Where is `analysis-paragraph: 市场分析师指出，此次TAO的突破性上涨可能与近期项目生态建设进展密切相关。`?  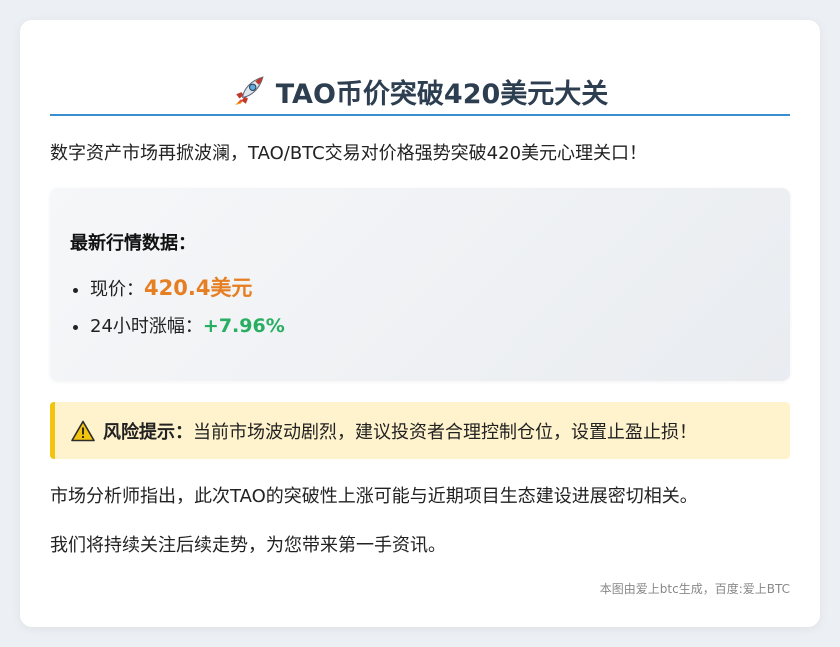
analysis-paragraph: 市场分析师指出，此次TAO的突破性上涨可能与近期项目生态建设进展密切相关。 is located at coordinates (374, 496).